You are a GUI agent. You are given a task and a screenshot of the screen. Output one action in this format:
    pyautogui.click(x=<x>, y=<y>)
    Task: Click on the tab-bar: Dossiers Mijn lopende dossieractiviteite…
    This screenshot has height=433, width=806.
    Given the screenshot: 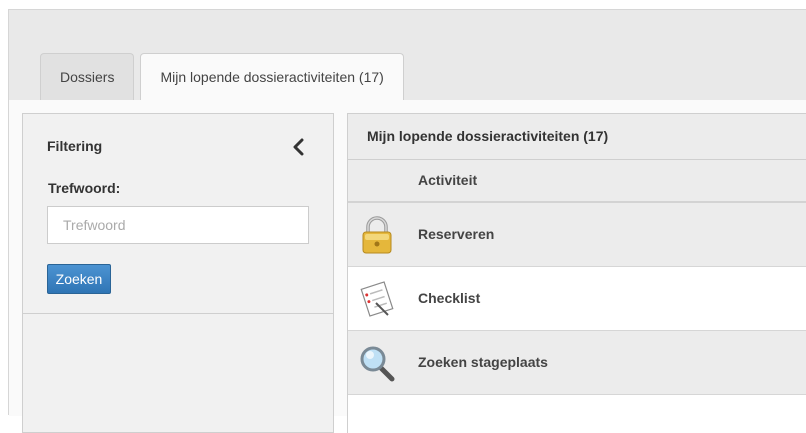 What is the action you would take?
    pyautogui.click(x=225, y=77)
    